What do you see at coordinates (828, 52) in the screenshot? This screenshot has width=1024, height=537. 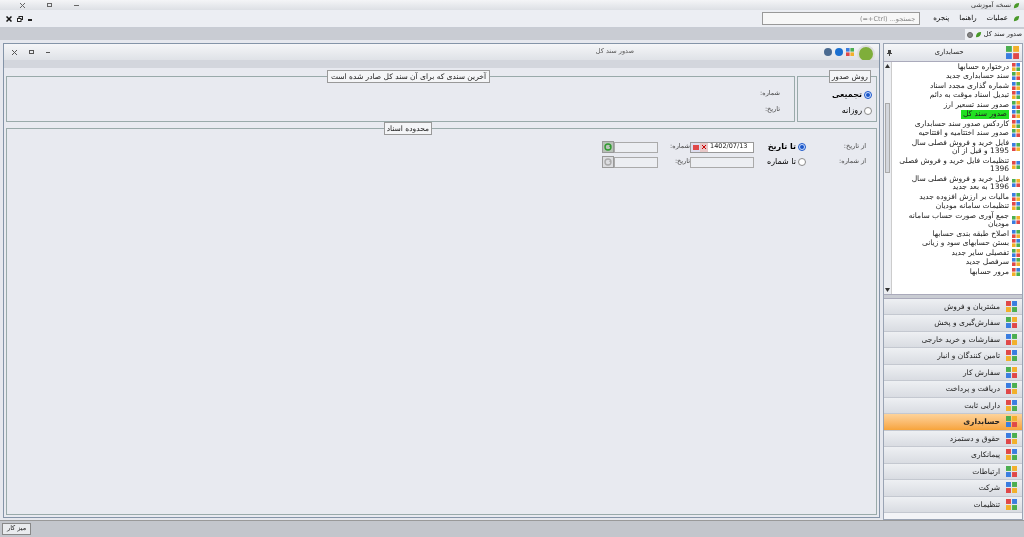 I see `help-icon` at bounding box center [828, 52].